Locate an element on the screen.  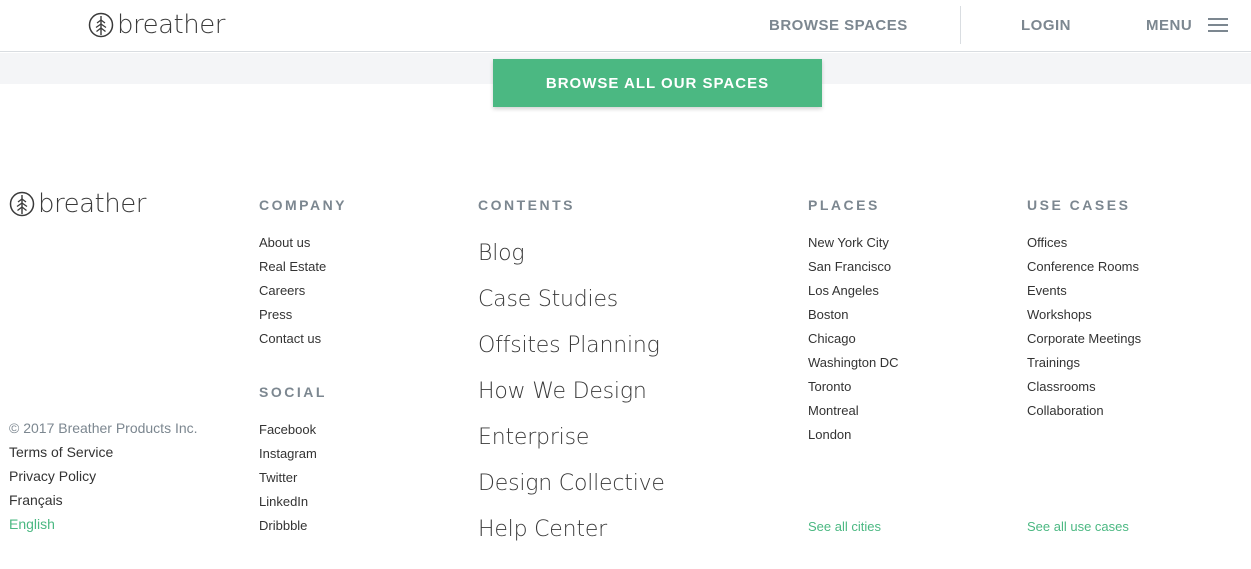
places-heading: PLACES is located at coordinates (844, 205).